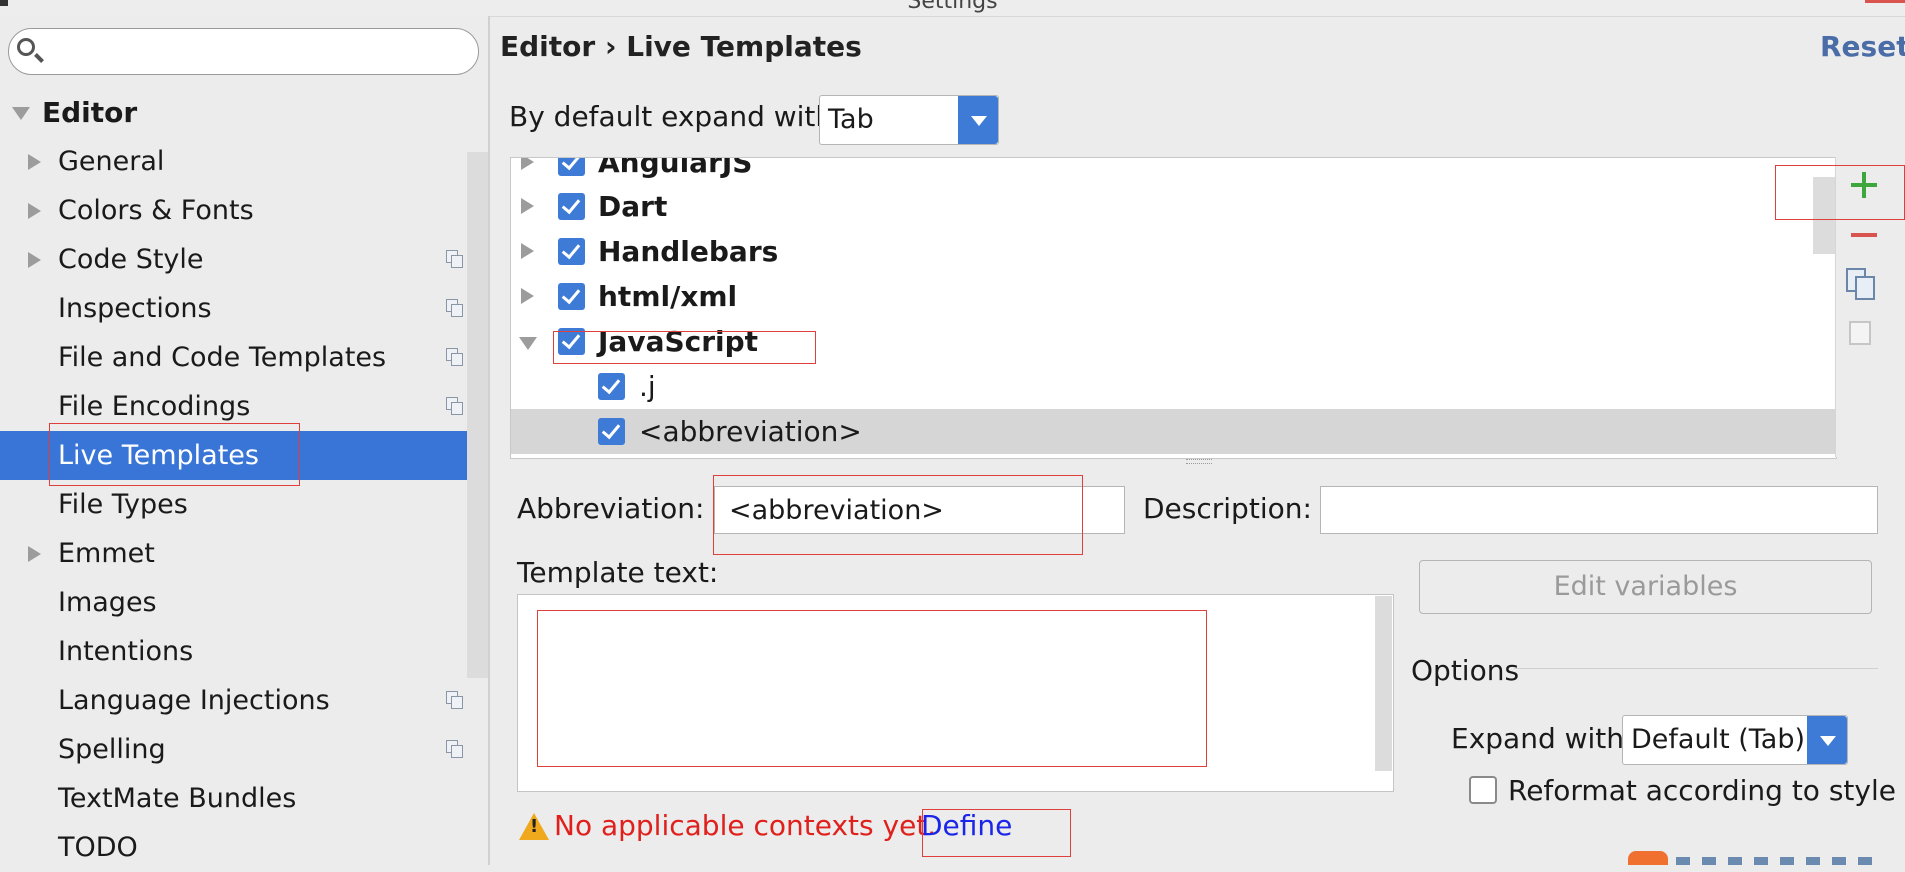 This screenshot has height=872, width=1905. I want to click on sidebar-item-inspections: Inspections, so click(244, 308).